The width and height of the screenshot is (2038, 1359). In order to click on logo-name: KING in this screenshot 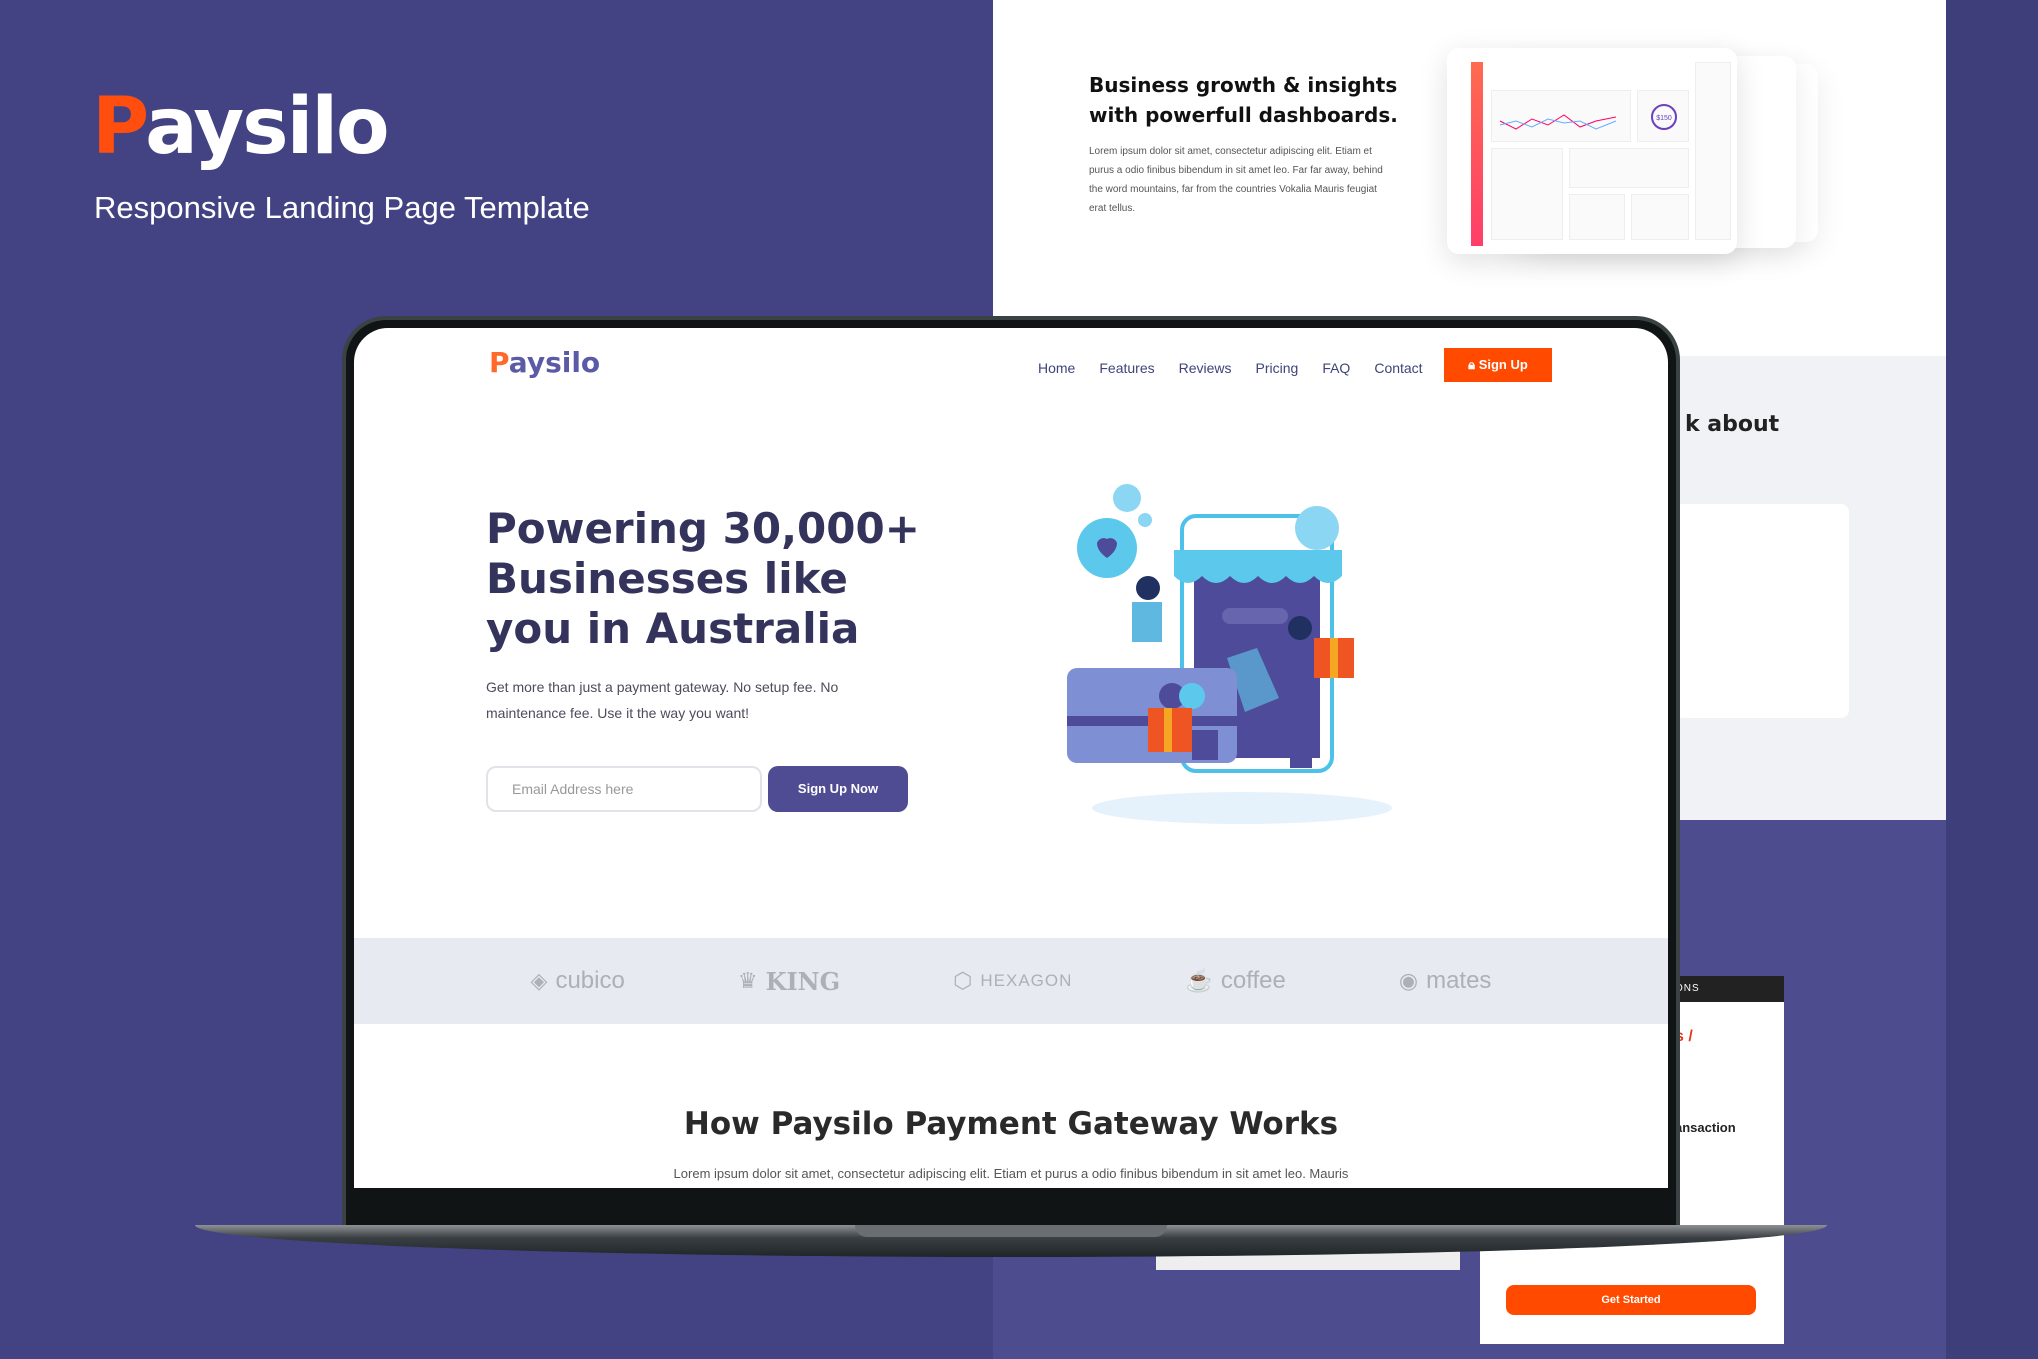, I will do `click(803, 981)`.